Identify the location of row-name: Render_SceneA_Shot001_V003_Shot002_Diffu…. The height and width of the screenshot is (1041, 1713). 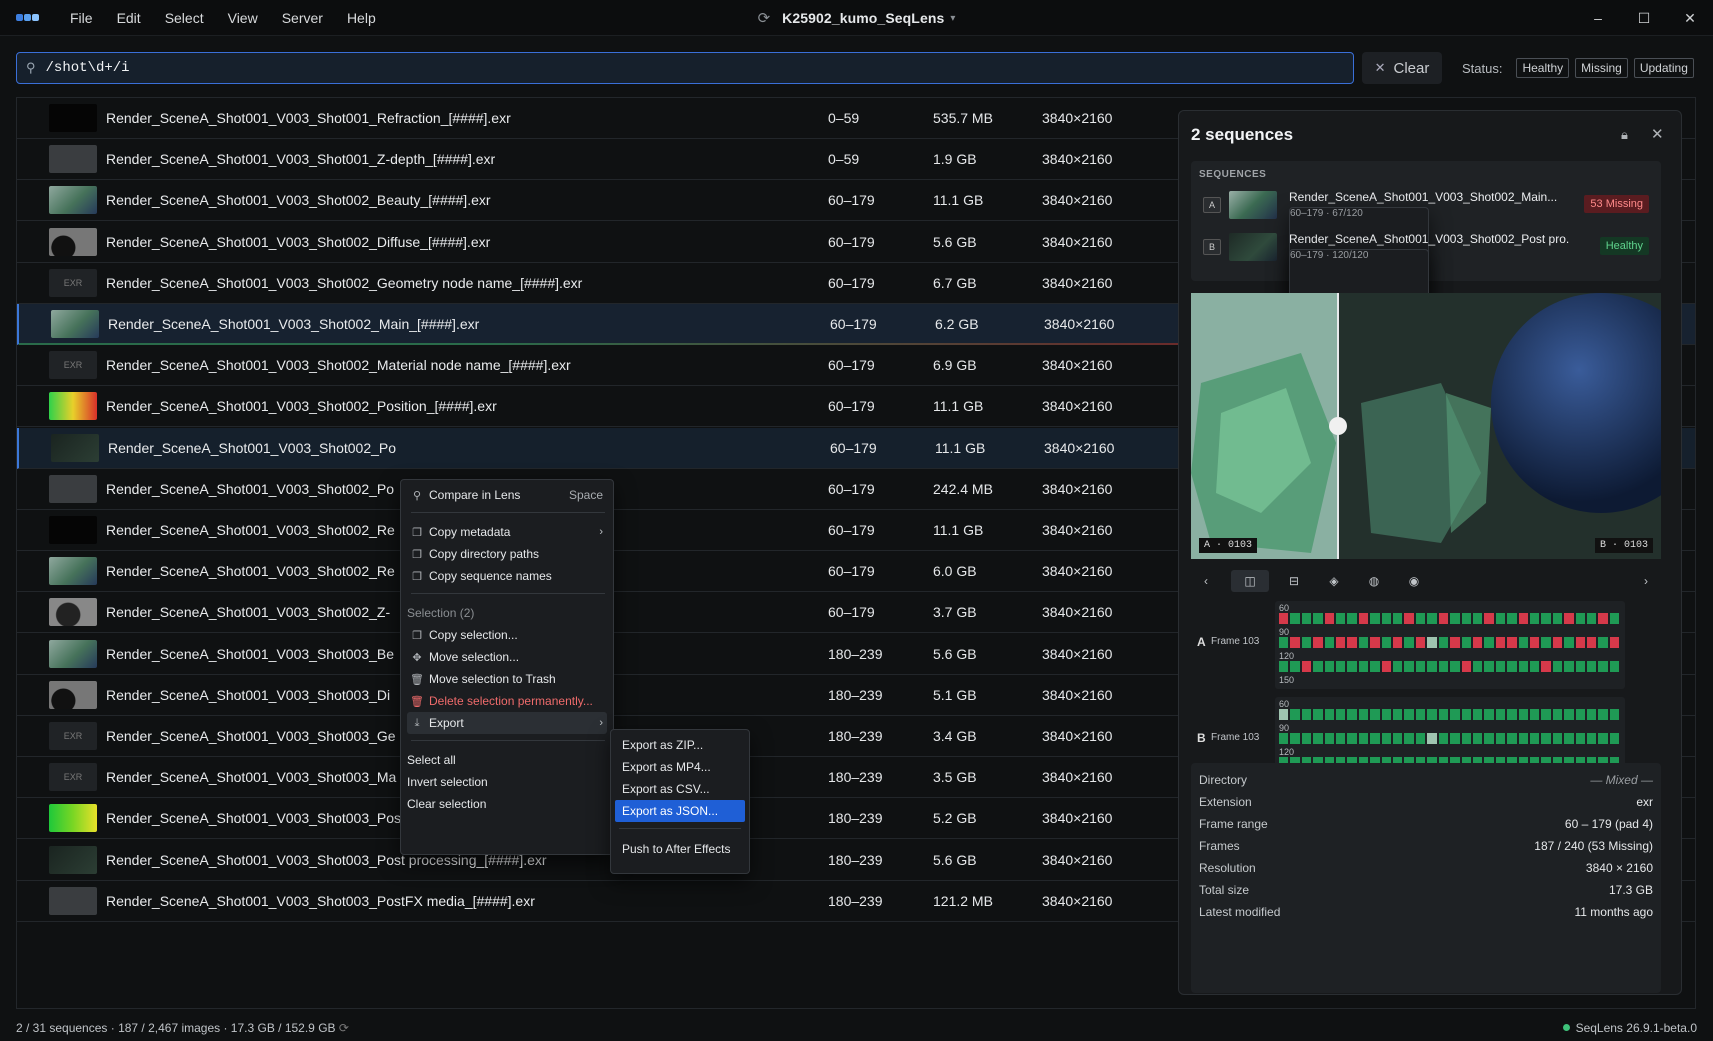
(298, 241).